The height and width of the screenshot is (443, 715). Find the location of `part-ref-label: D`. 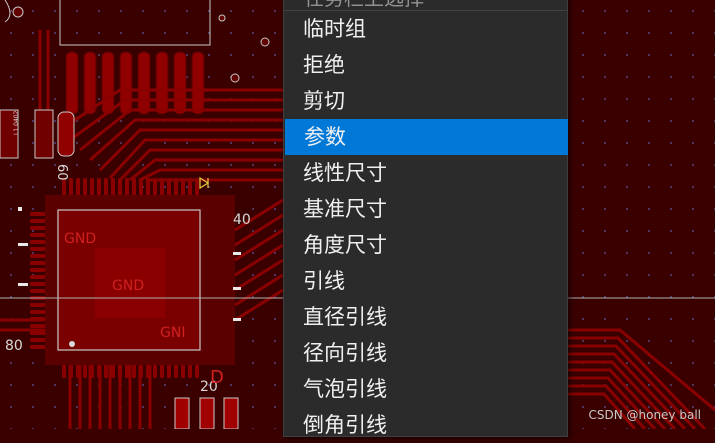

part-ref-label: D is located at coordinates (217, 377).